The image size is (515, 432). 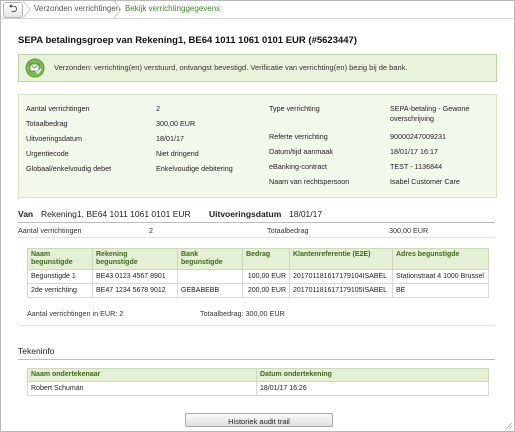 What do you see at coordinates (416, 166) in the screenshot?
I see `detail-value: TEST - 1136844` at bounding box center [416, 166].